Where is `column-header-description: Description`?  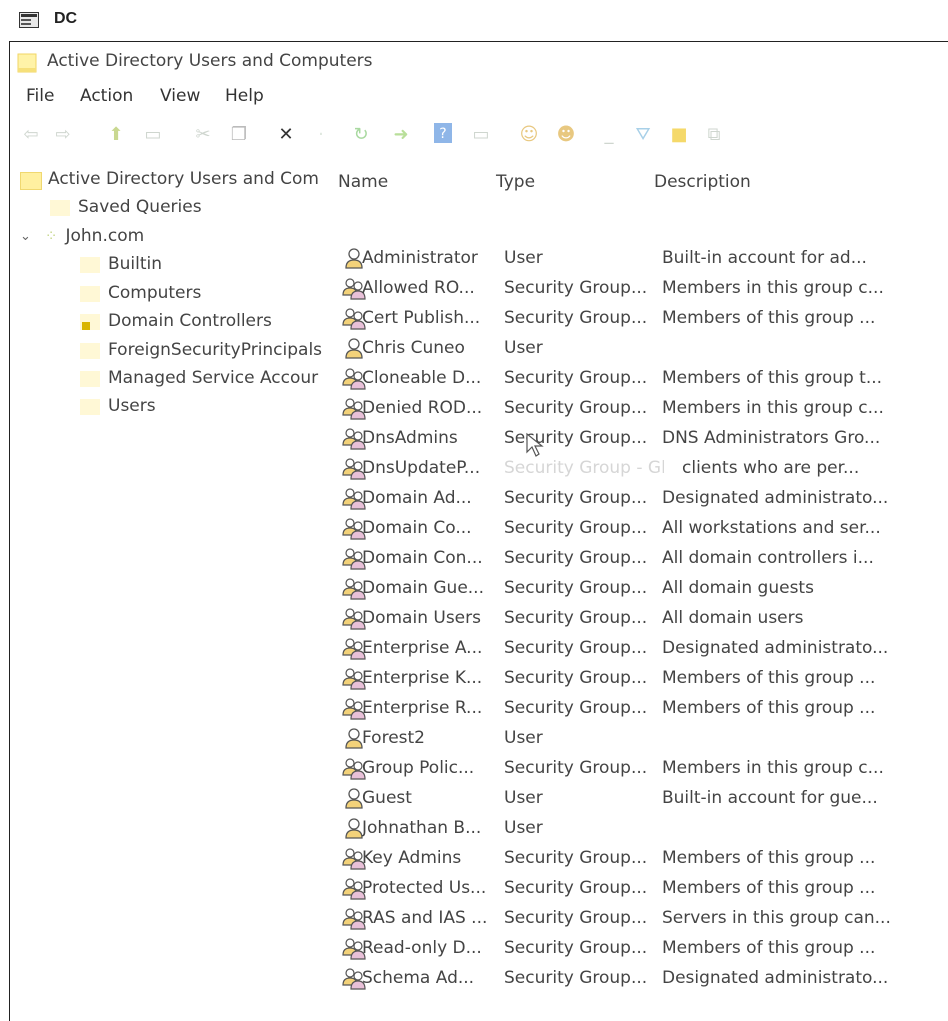 column-header-description: Description is located at coordinates (702, 182).